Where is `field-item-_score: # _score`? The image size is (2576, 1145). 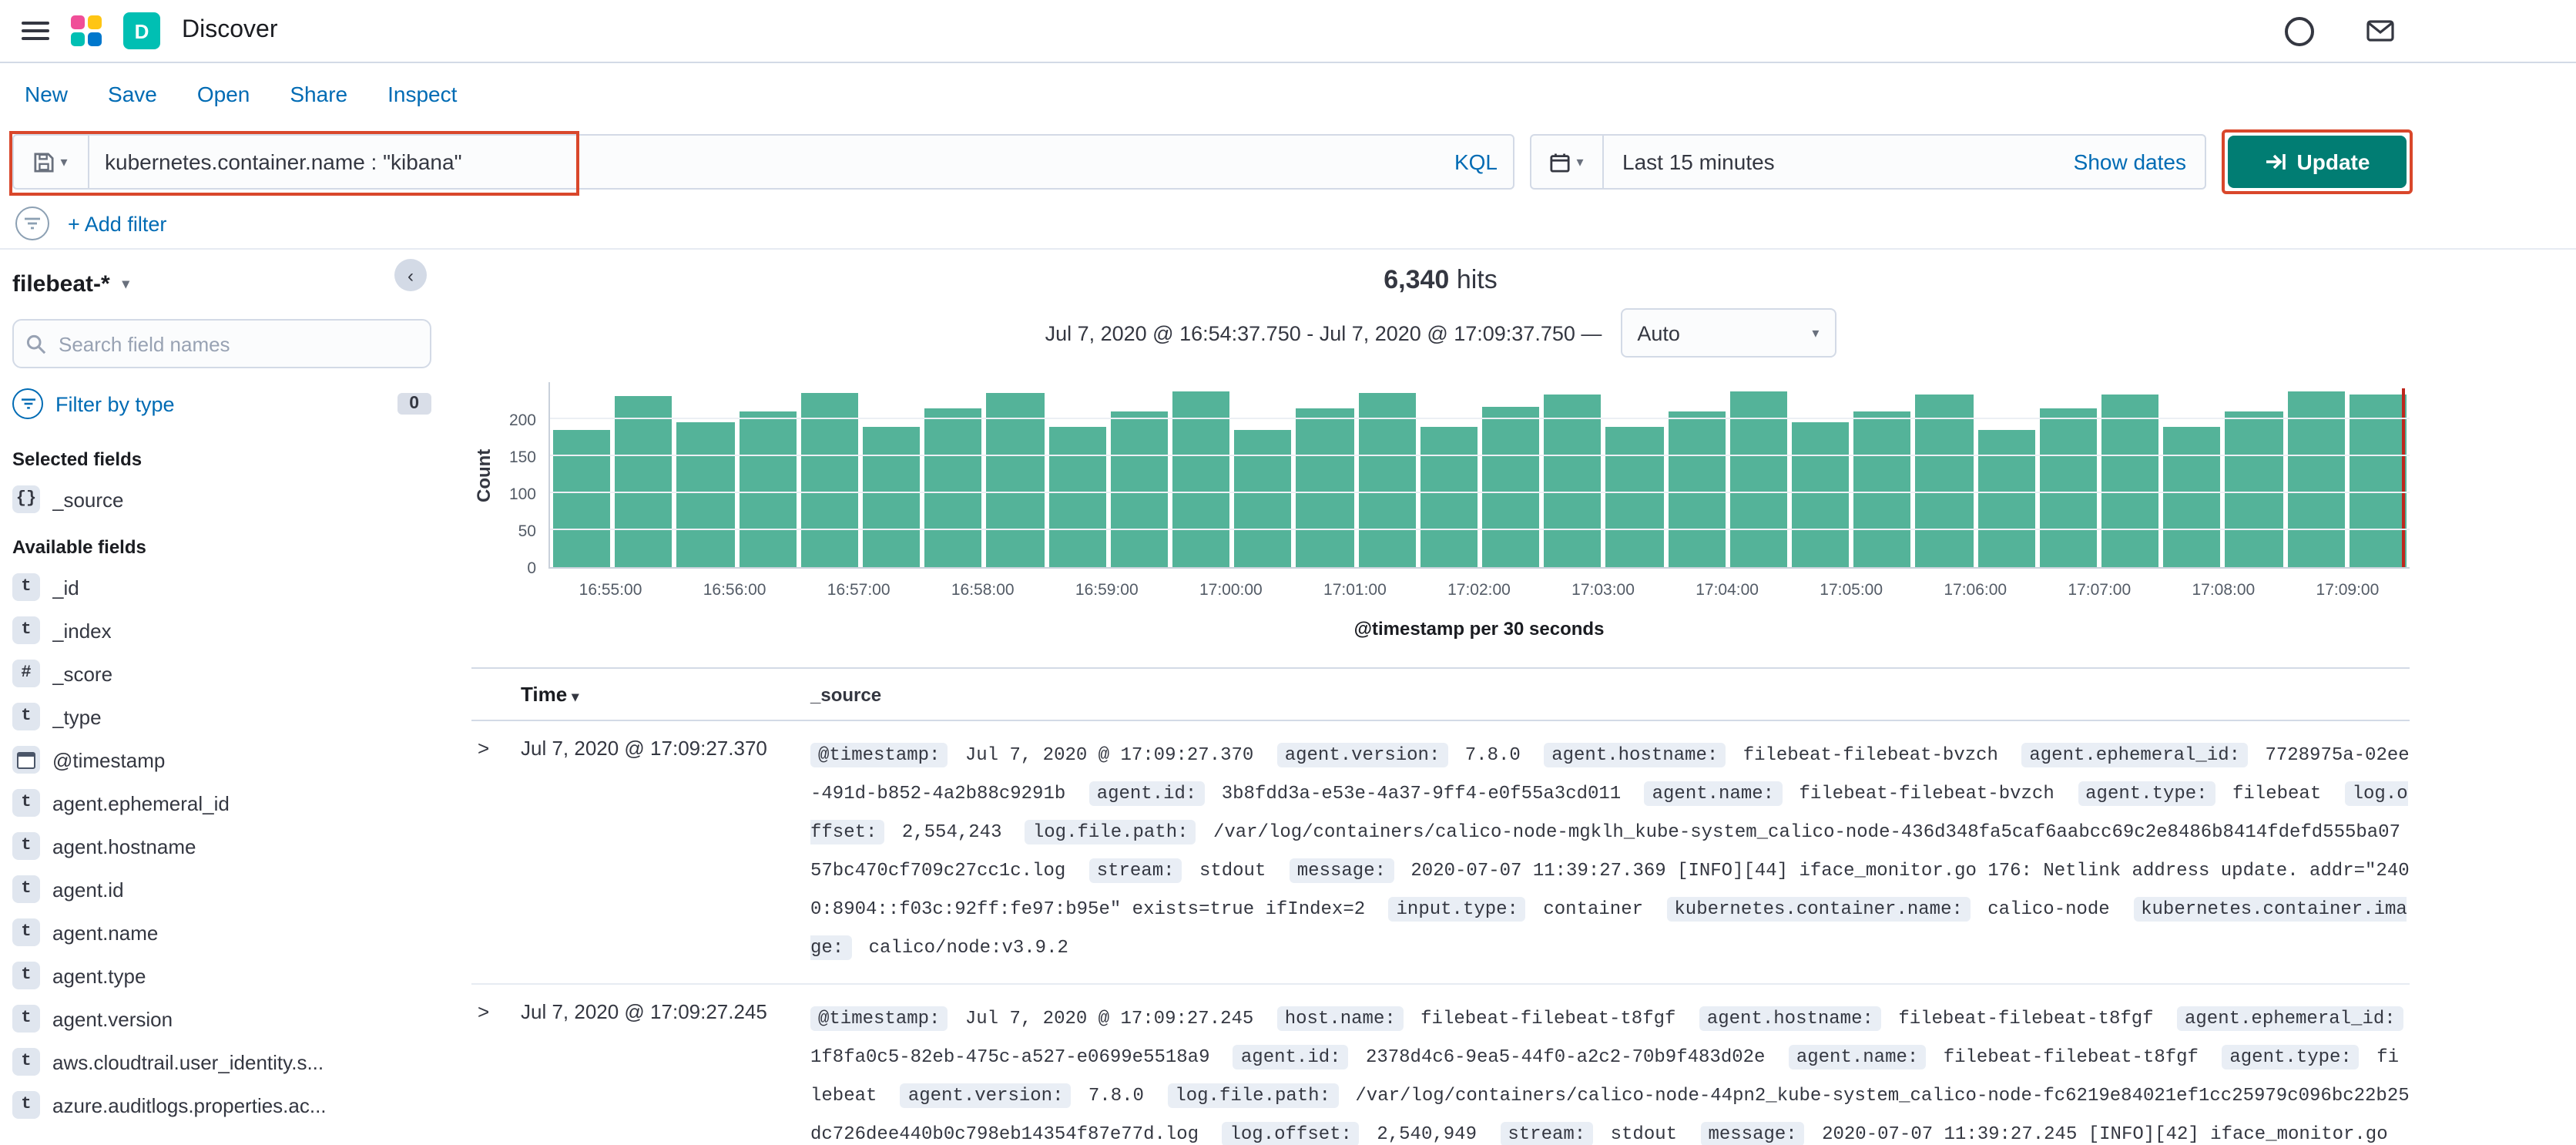
field-item-_score: # _score is located at coordinates (221, 673).